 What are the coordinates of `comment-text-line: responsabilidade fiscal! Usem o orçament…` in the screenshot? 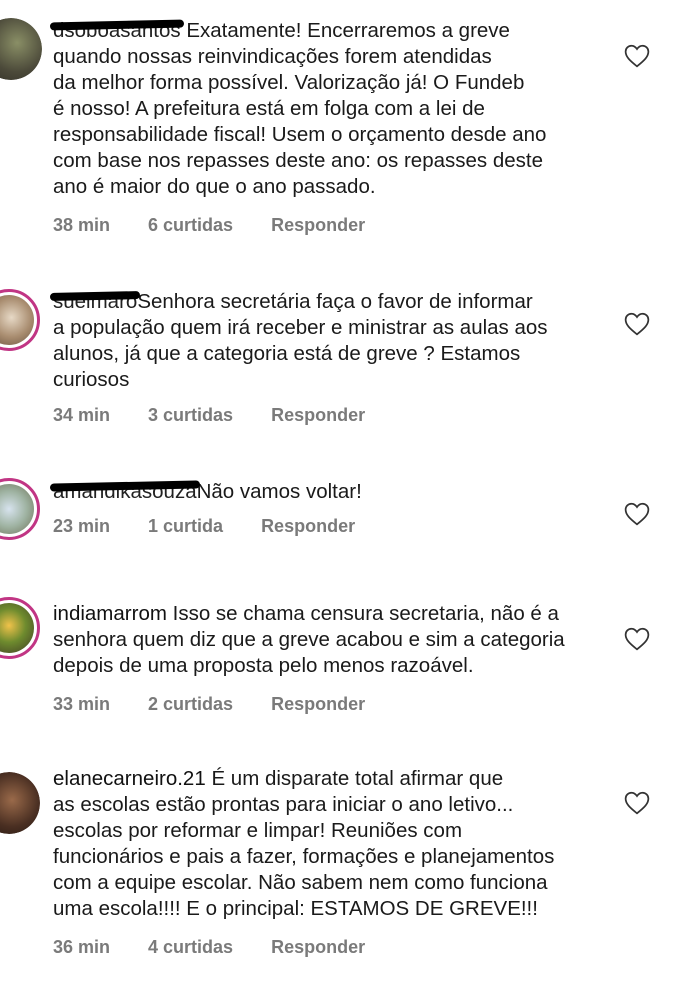 It's located at (300, 134).